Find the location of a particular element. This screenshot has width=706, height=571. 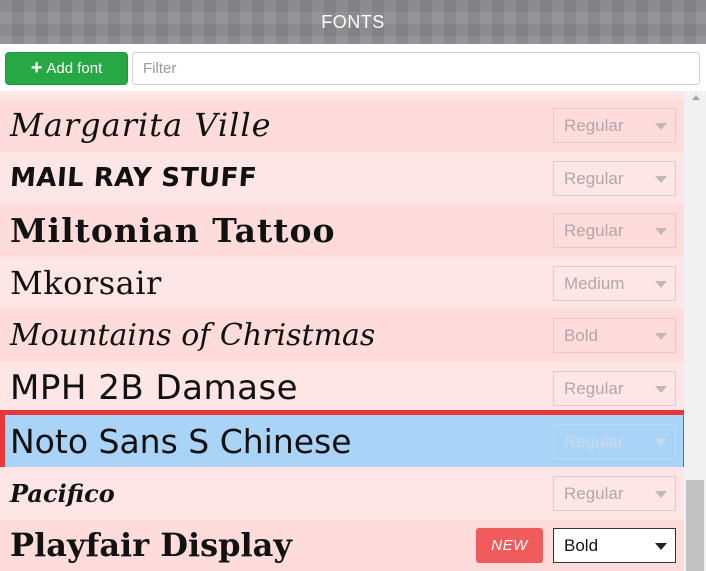

font-row-miltonian-tattoo: Miltonian Tattoo Regular is located at coordinates (342, 230).